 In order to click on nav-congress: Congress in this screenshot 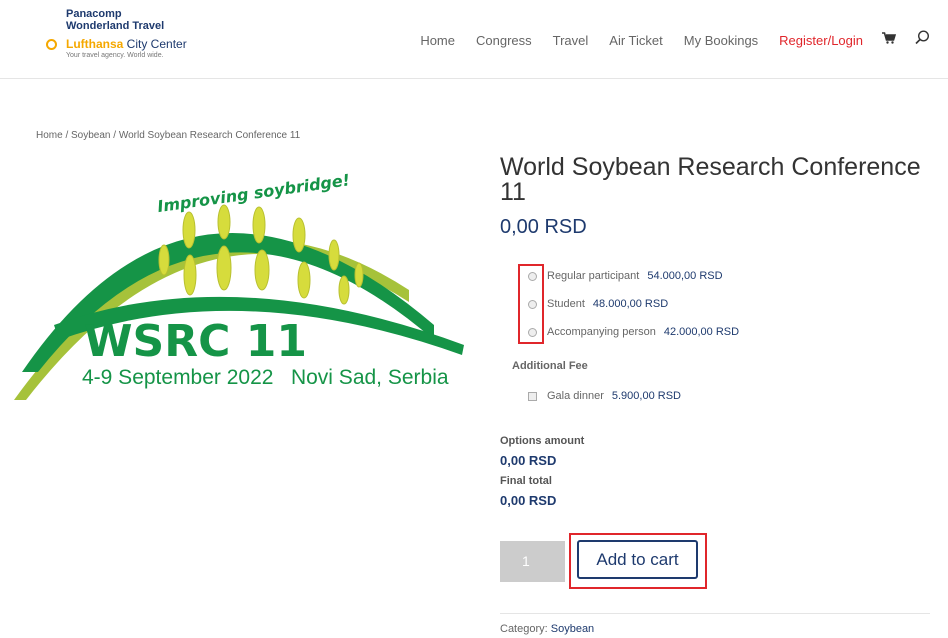, I will do `click(504, 40)`.